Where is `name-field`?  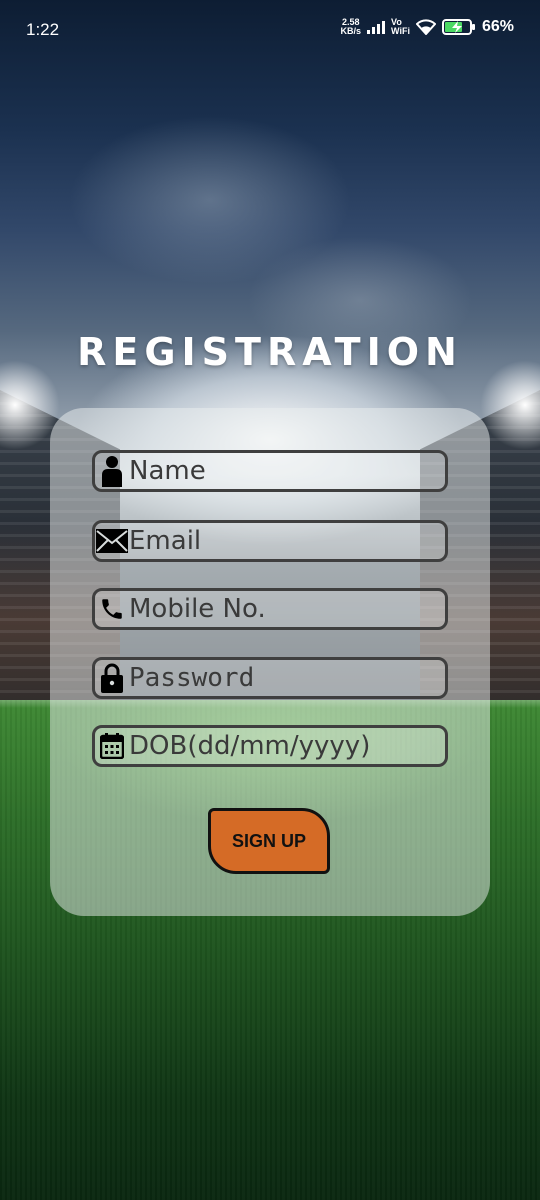
name-field is located at coordinates (270, 471).